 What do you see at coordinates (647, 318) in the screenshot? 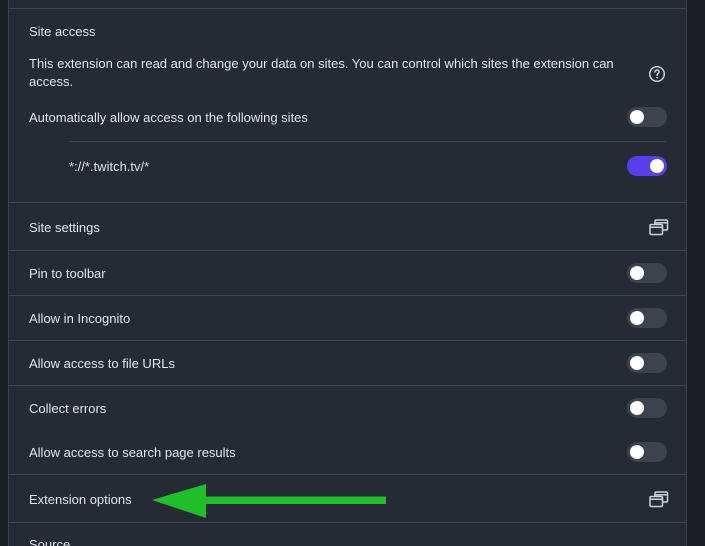
I see `allow-incognito-toggle` at bounding box center [647, 318].